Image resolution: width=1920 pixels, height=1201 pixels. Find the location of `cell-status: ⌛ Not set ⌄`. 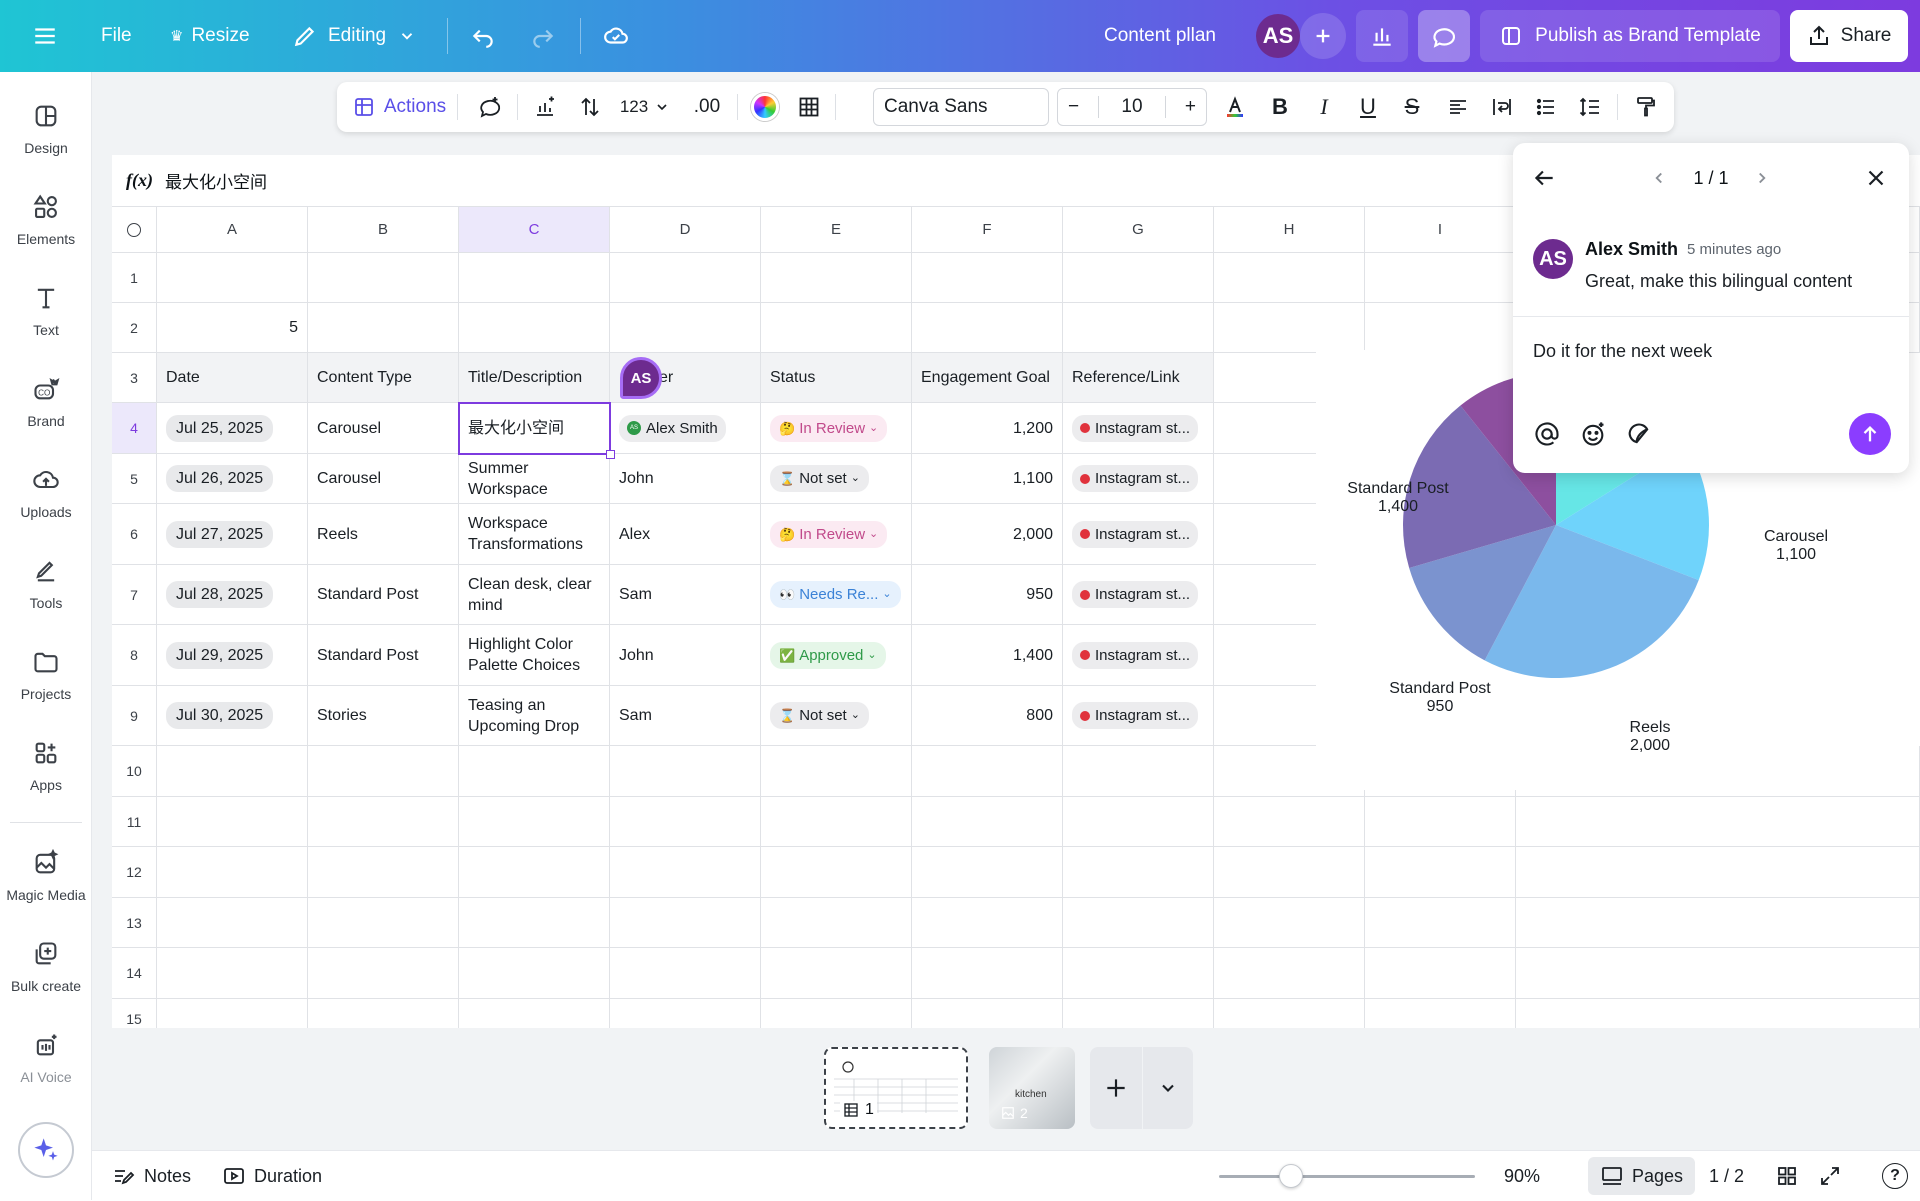

cell-status: ⌛ Not set ⌄ is located at coordinates (836, 479).